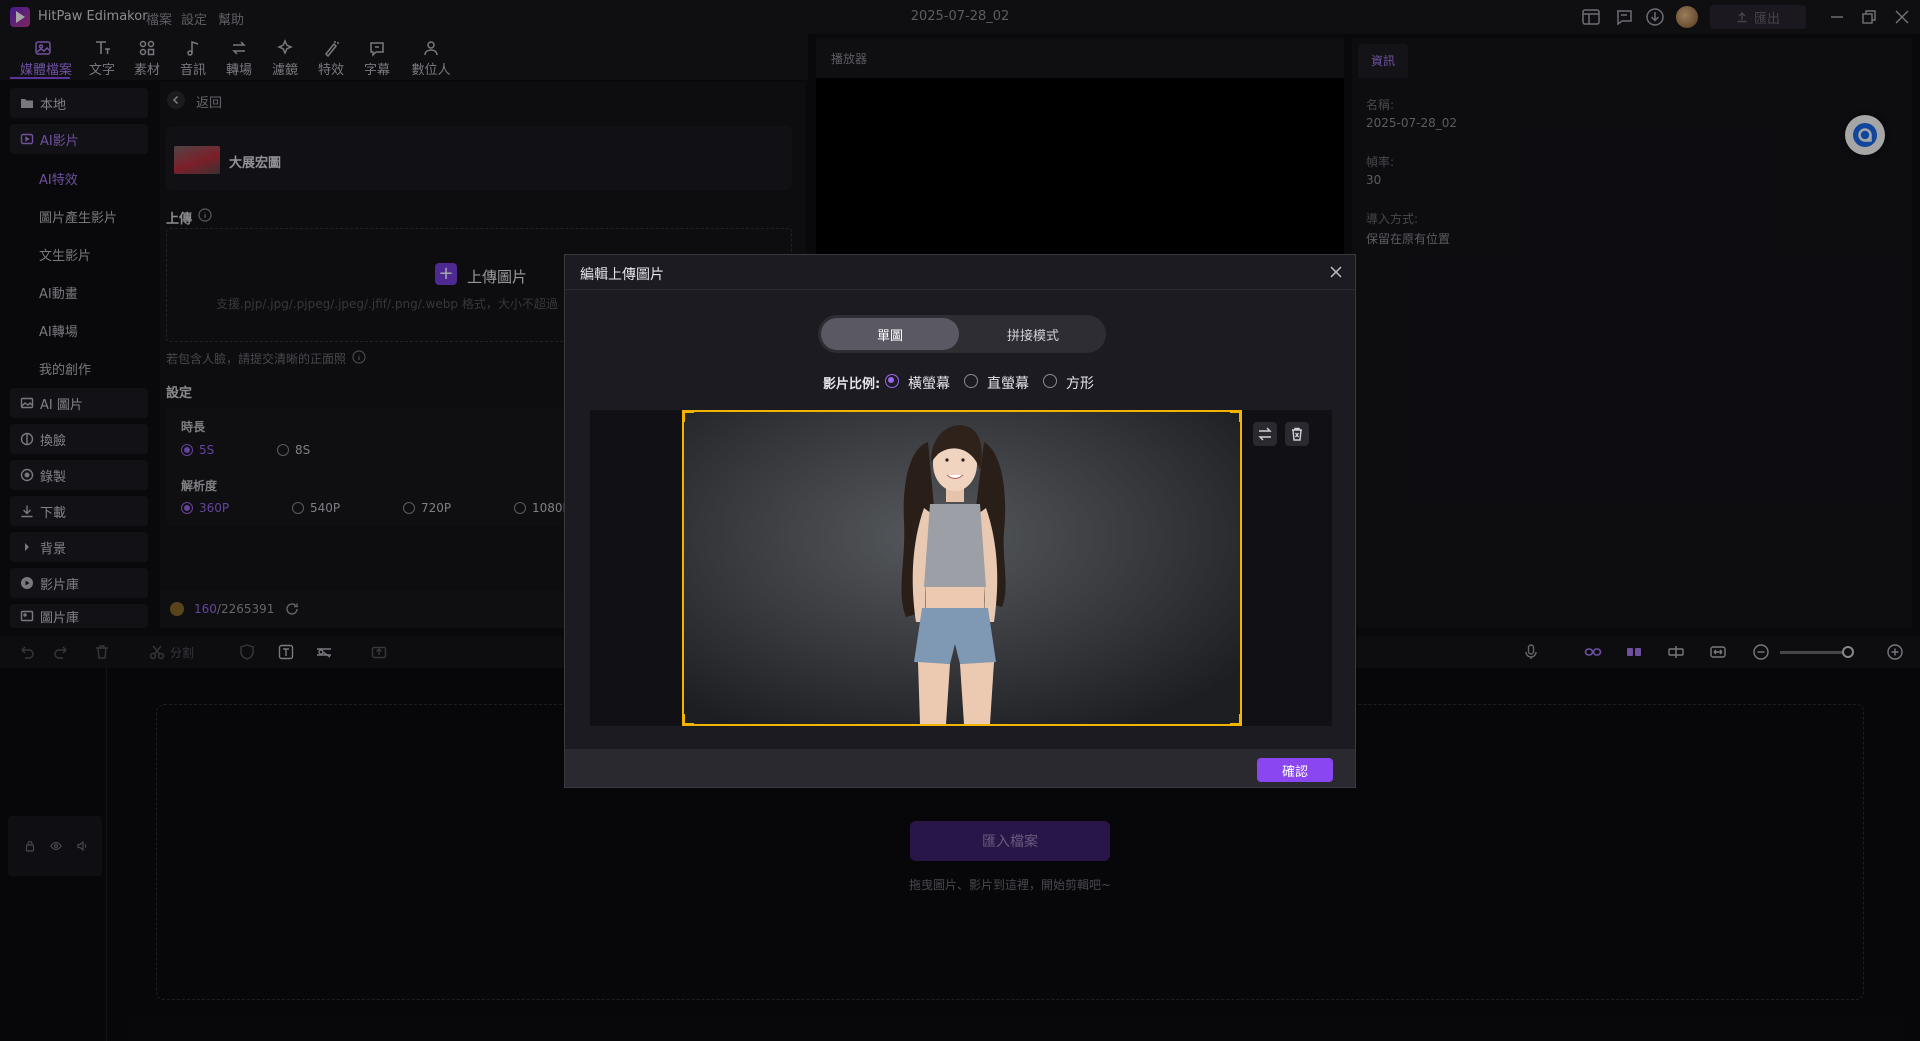 This screenshot has height=1041, width=1920. I want to click on aspect-square-radio, so click(1050, 381).